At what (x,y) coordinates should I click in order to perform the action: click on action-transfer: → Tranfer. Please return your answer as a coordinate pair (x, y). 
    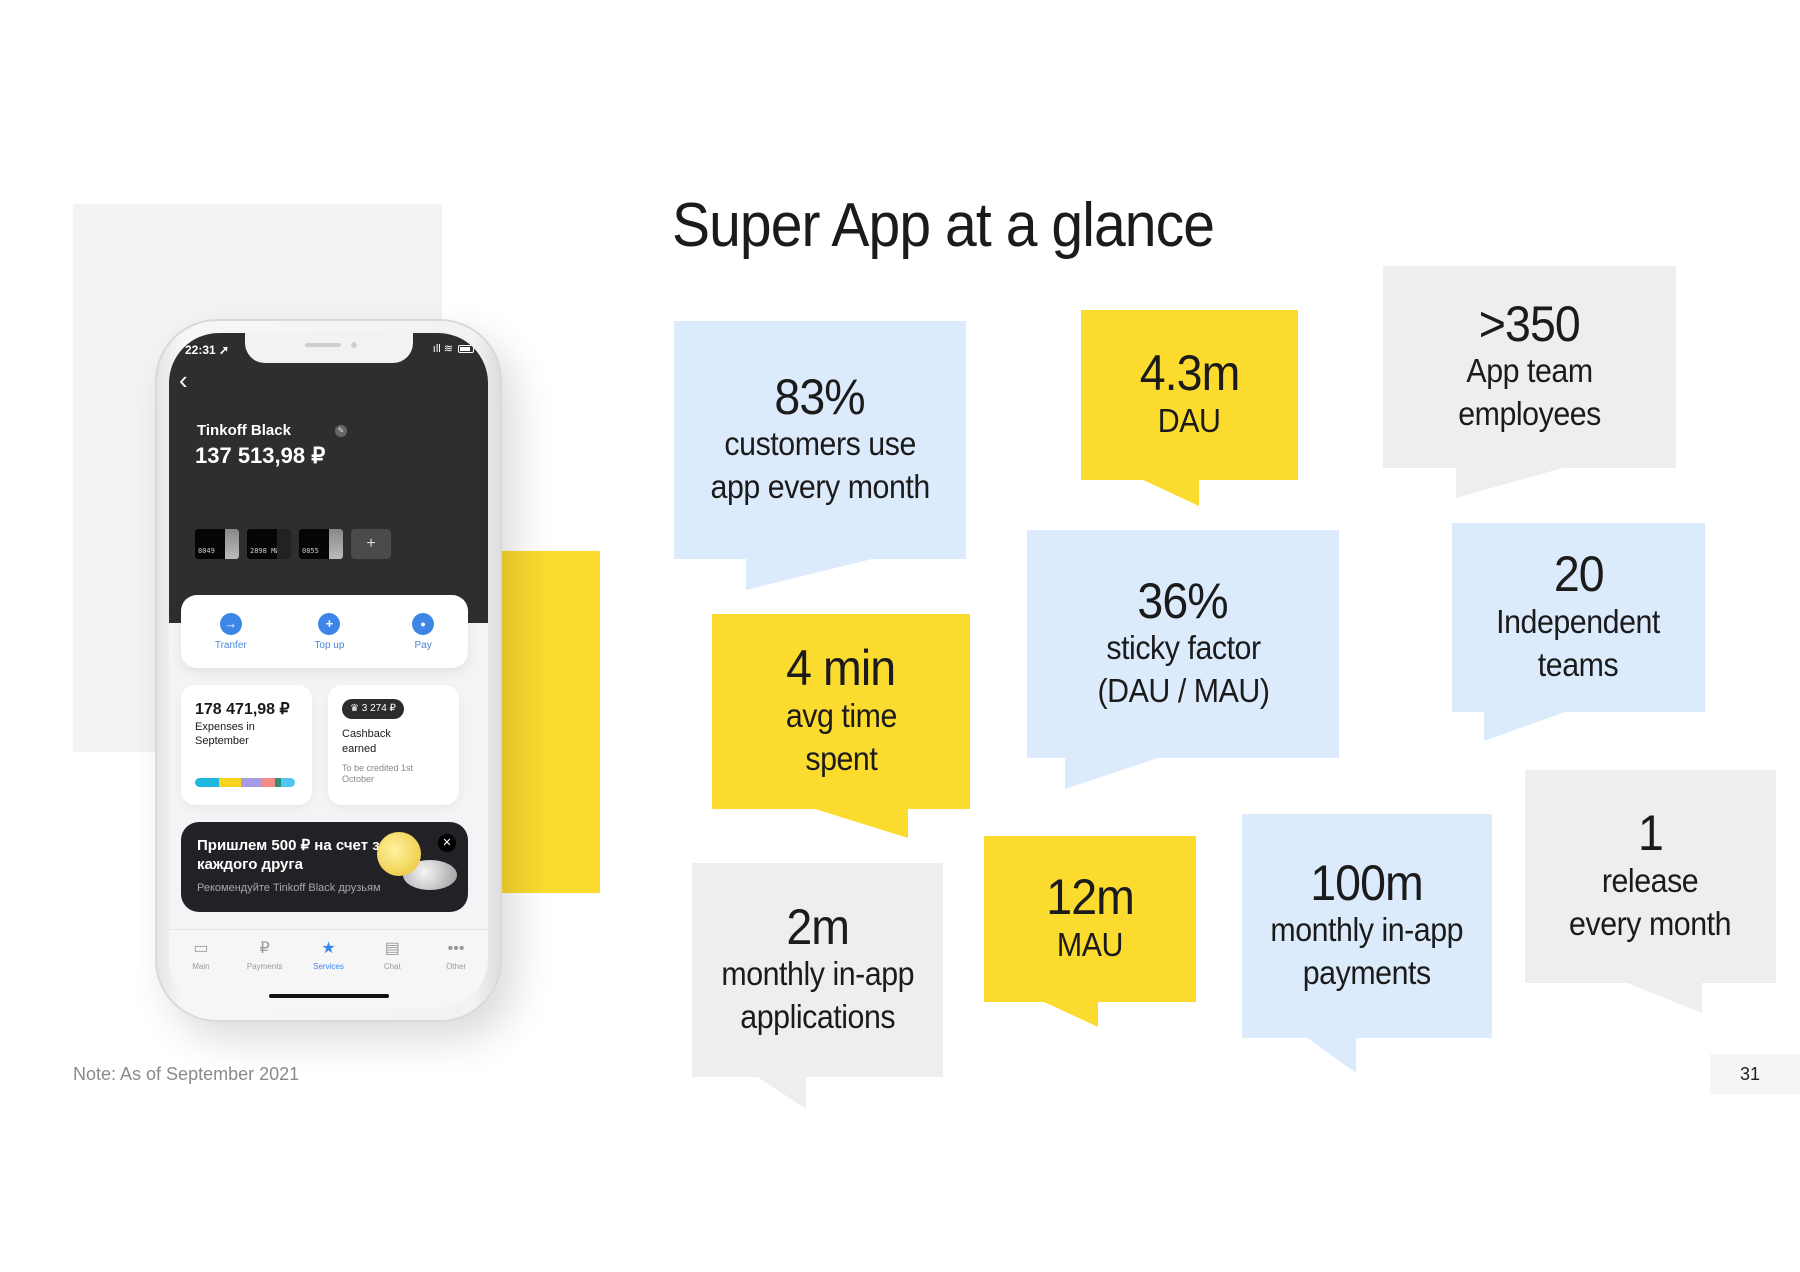
    Looking at the image, I should click on (230, 631).